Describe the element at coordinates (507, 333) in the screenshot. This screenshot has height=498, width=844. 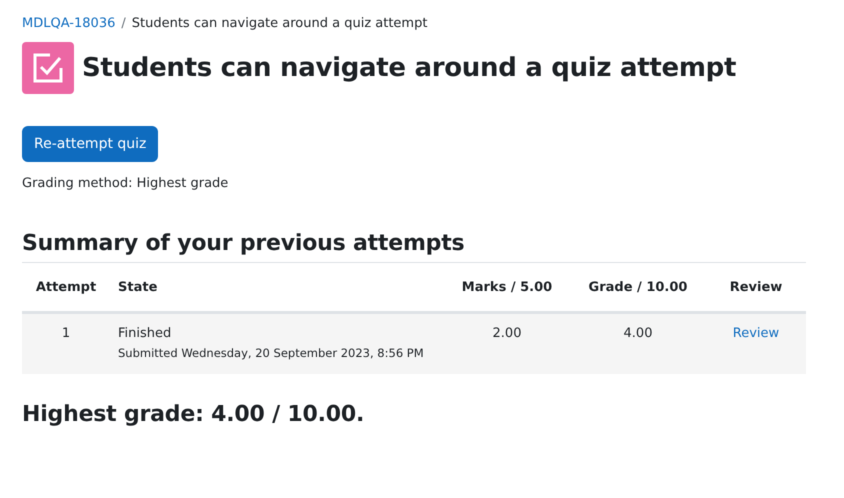
I see `table-cell: 2.00` at that location.